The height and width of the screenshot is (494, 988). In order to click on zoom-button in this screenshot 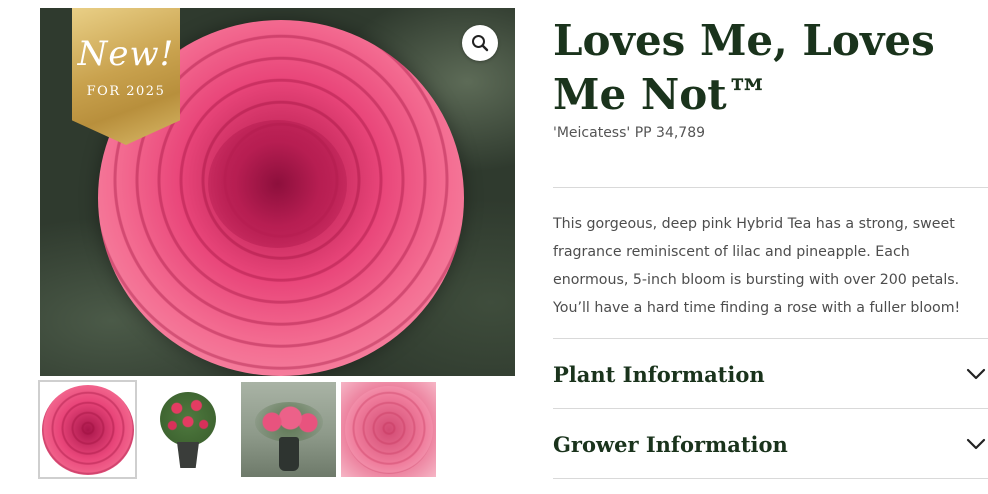, I will do `click(480, 43)`.